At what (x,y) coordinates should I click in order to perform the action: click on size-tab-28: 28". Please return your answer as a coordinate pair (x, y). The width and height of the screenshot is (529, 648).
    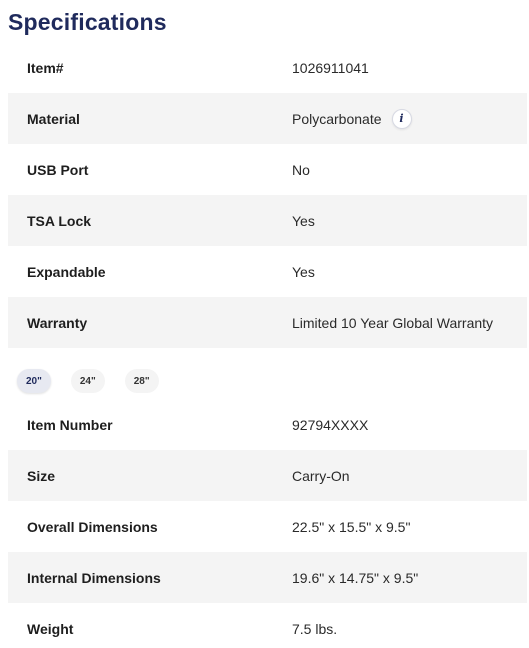
    Looking at the image, I should click on (141, 381).